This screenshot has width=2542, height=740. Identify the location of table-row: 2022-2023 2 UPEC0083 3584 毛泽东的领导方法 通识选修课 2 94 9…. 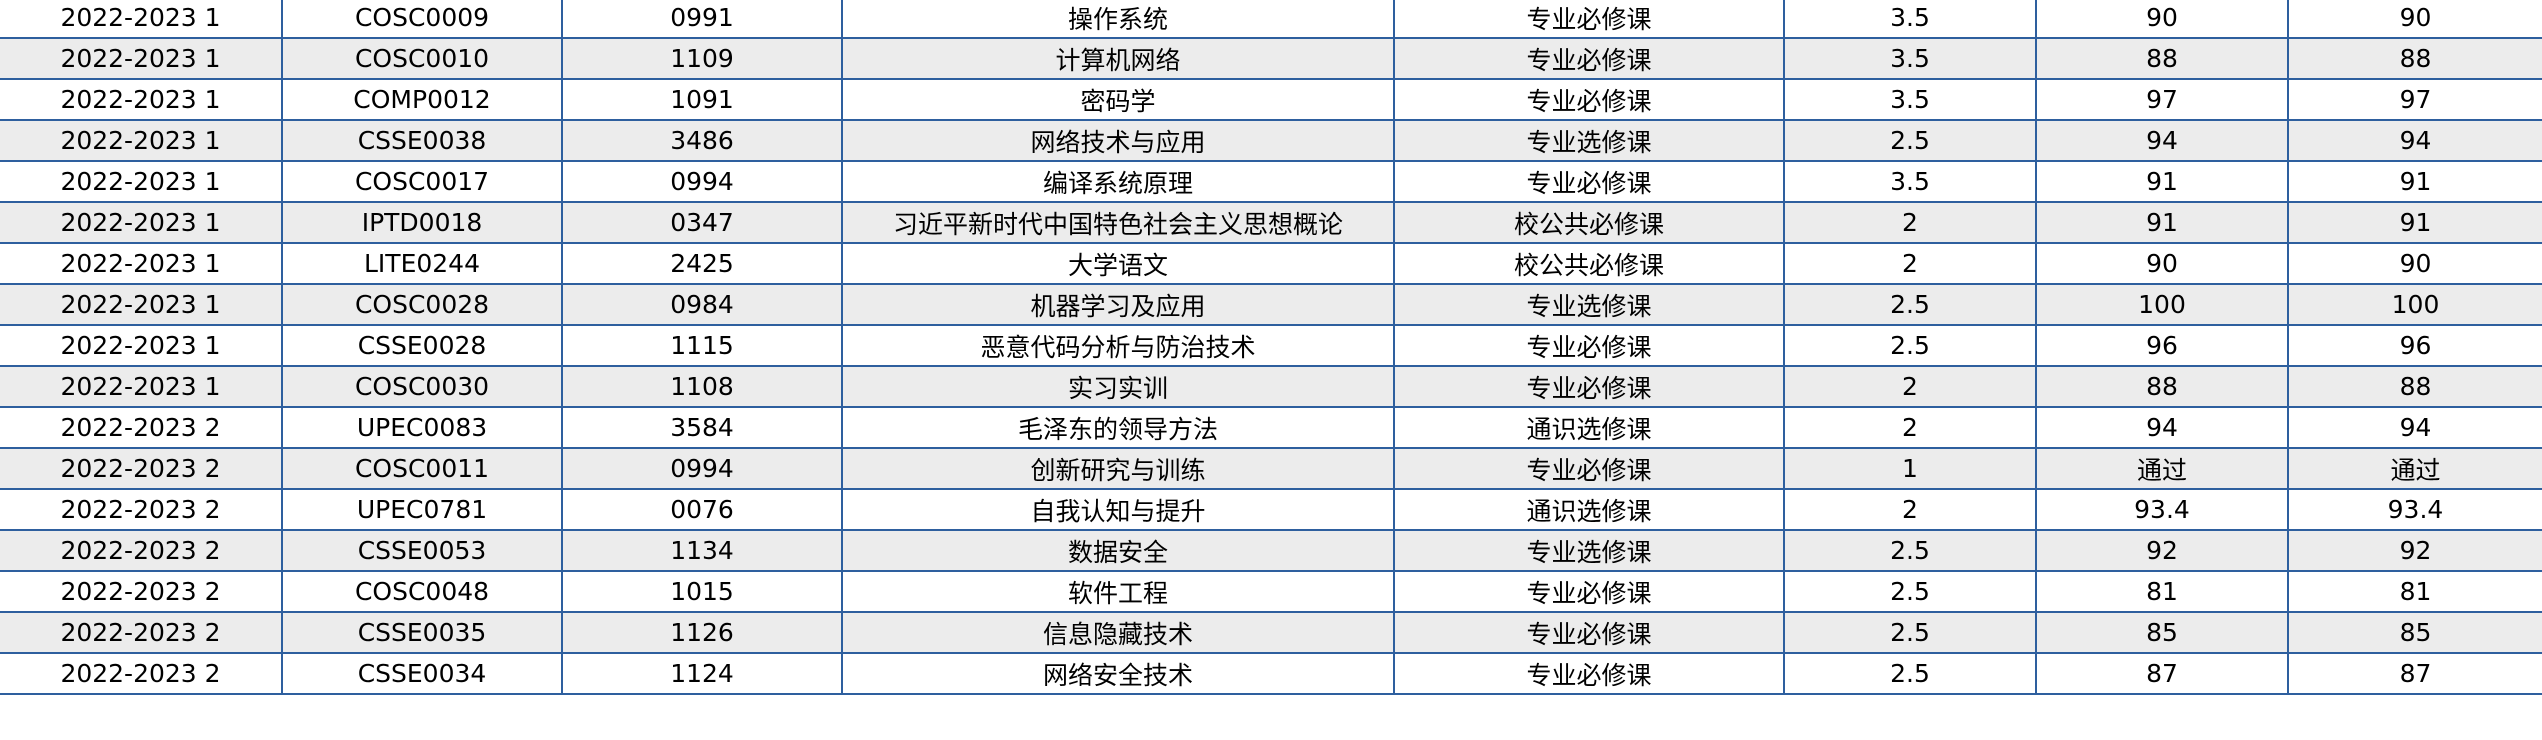
(1271, 427).